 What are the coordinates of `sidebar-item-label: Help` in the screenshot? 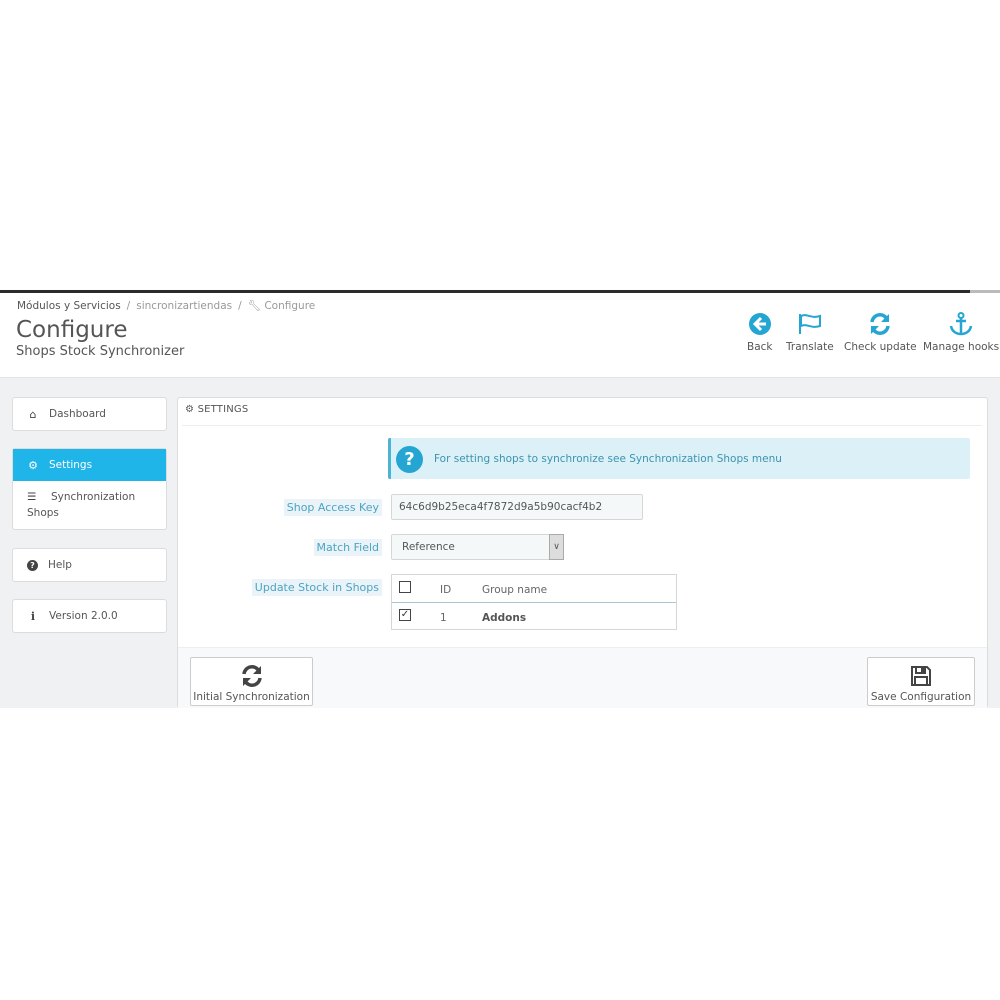 It's located at (60, 565).